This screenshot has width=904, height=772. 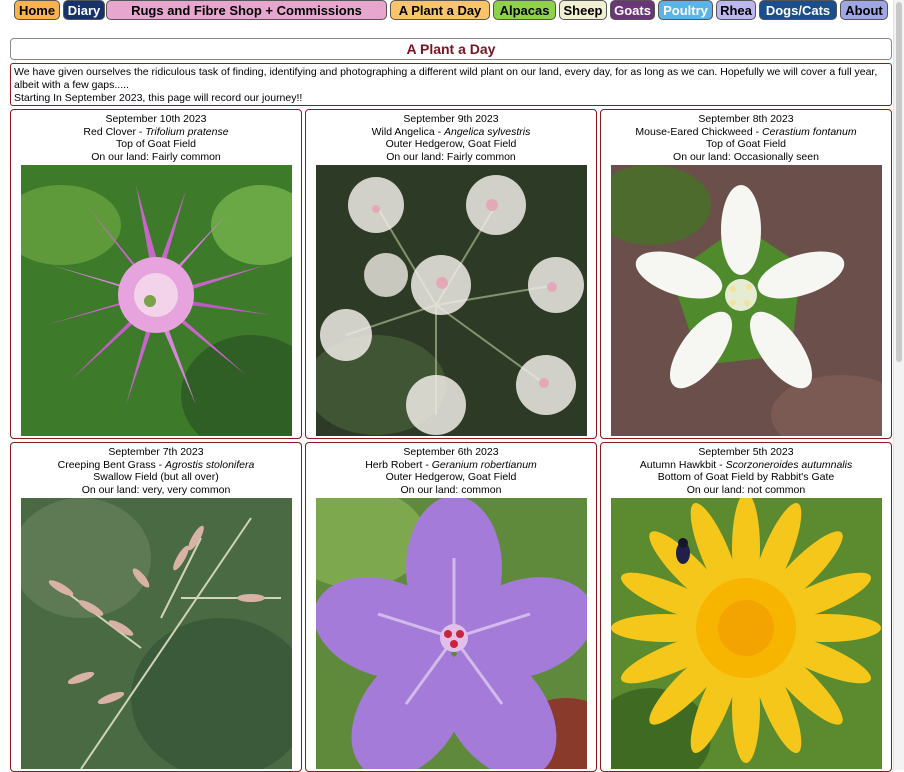 What do you see at coordinates (736, 10) in the screenshot?
I see `nav-rhea: Rhea` at bounding box center [736, 10].